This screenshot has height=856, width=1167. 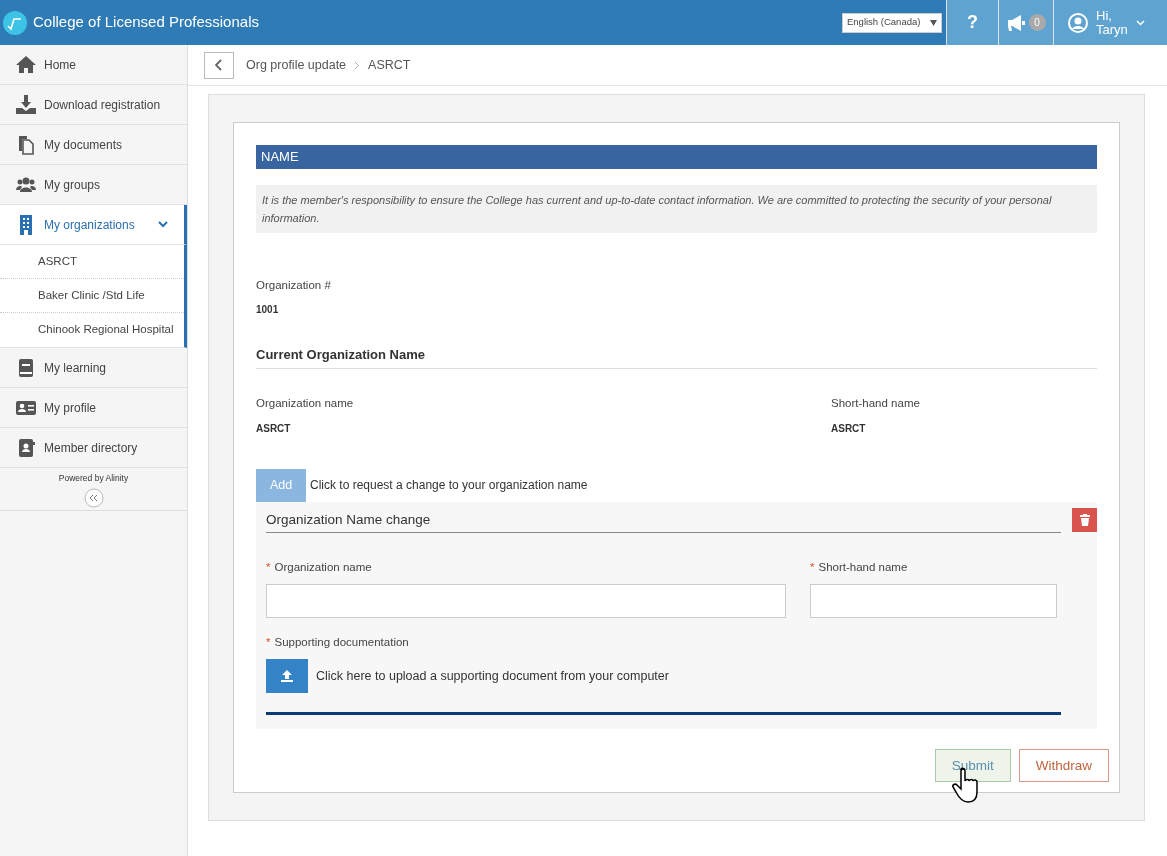 I want to click on user-avatar-icon, so click(x=1078, y=22).